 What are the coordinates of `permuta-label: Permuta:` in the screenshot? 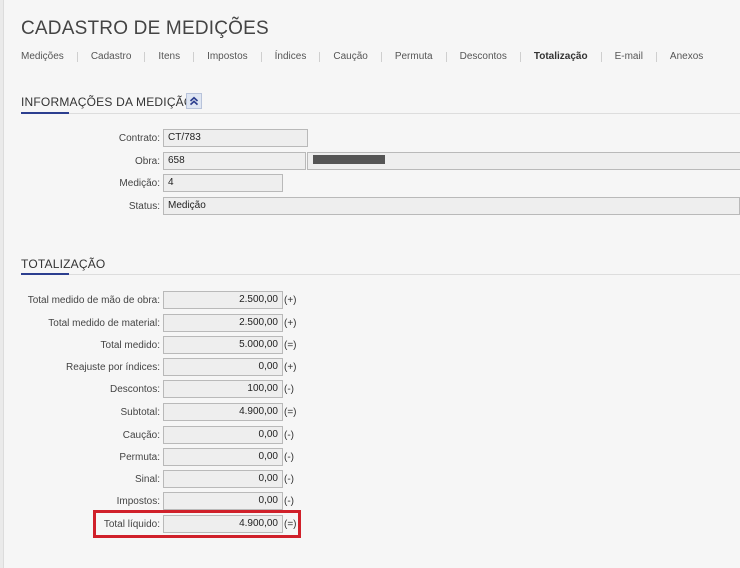 It's located at (139, 457).